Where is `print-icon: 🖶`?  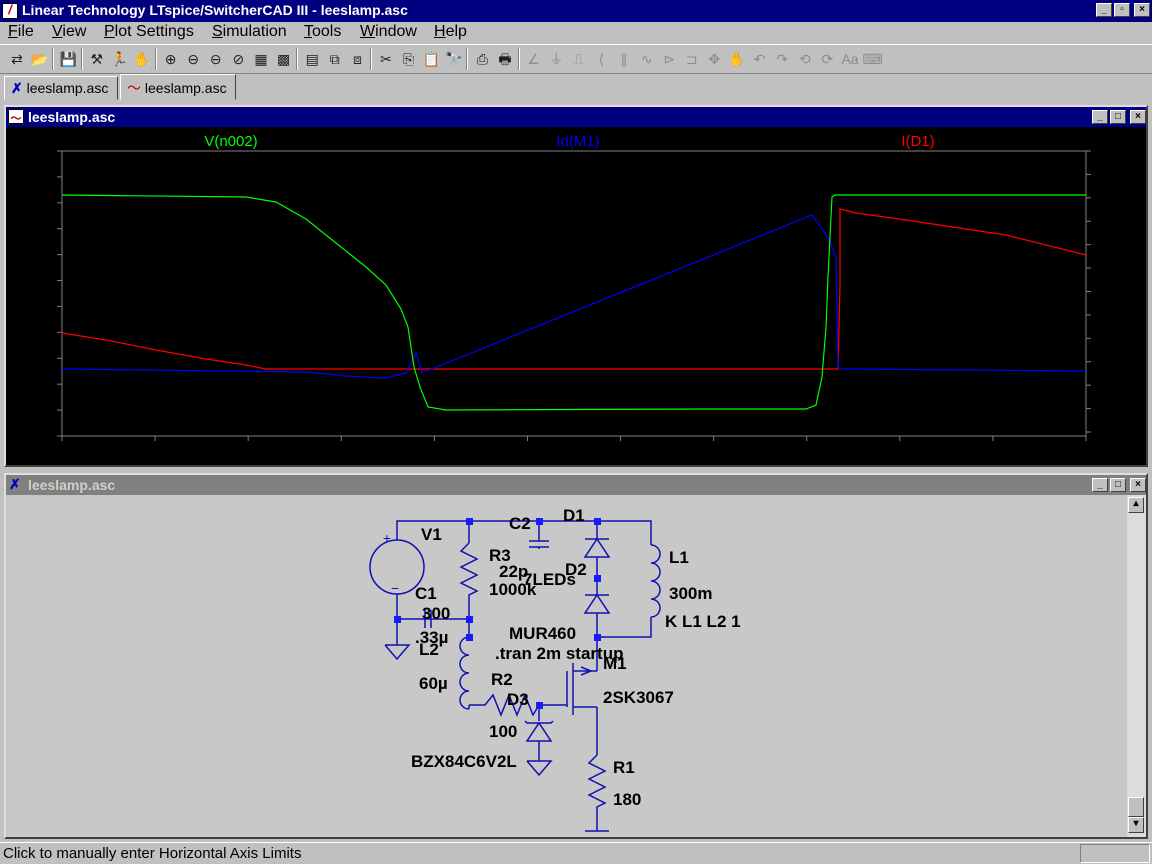
print-icon: 🖶 is located at coordinates (505, 59).